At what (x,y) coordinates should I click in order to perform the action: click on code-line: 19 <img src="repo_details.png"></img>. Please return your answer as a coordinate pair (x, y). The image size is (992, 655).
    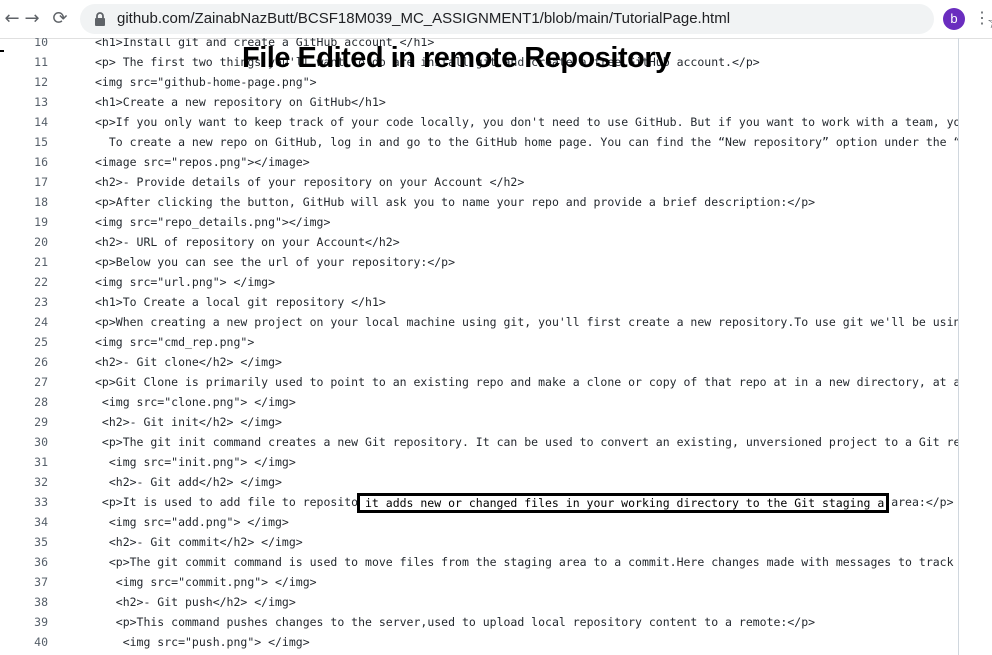
    Looking at the image, I should click on (479, 222).